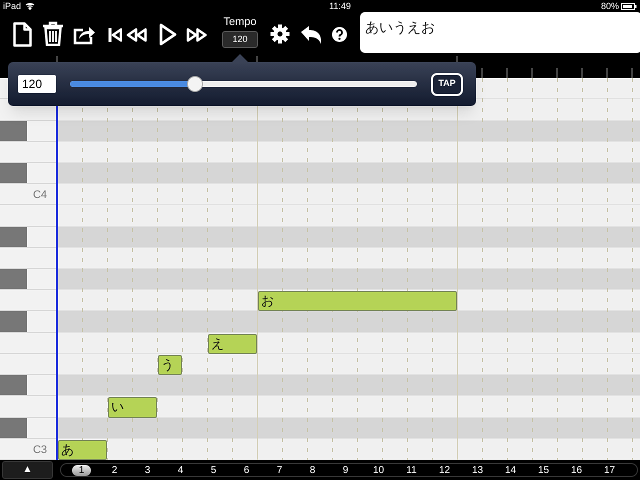  Describe the element at coordinates (12, 6) in the screenshot. I see `device-name: iPad` at that location.